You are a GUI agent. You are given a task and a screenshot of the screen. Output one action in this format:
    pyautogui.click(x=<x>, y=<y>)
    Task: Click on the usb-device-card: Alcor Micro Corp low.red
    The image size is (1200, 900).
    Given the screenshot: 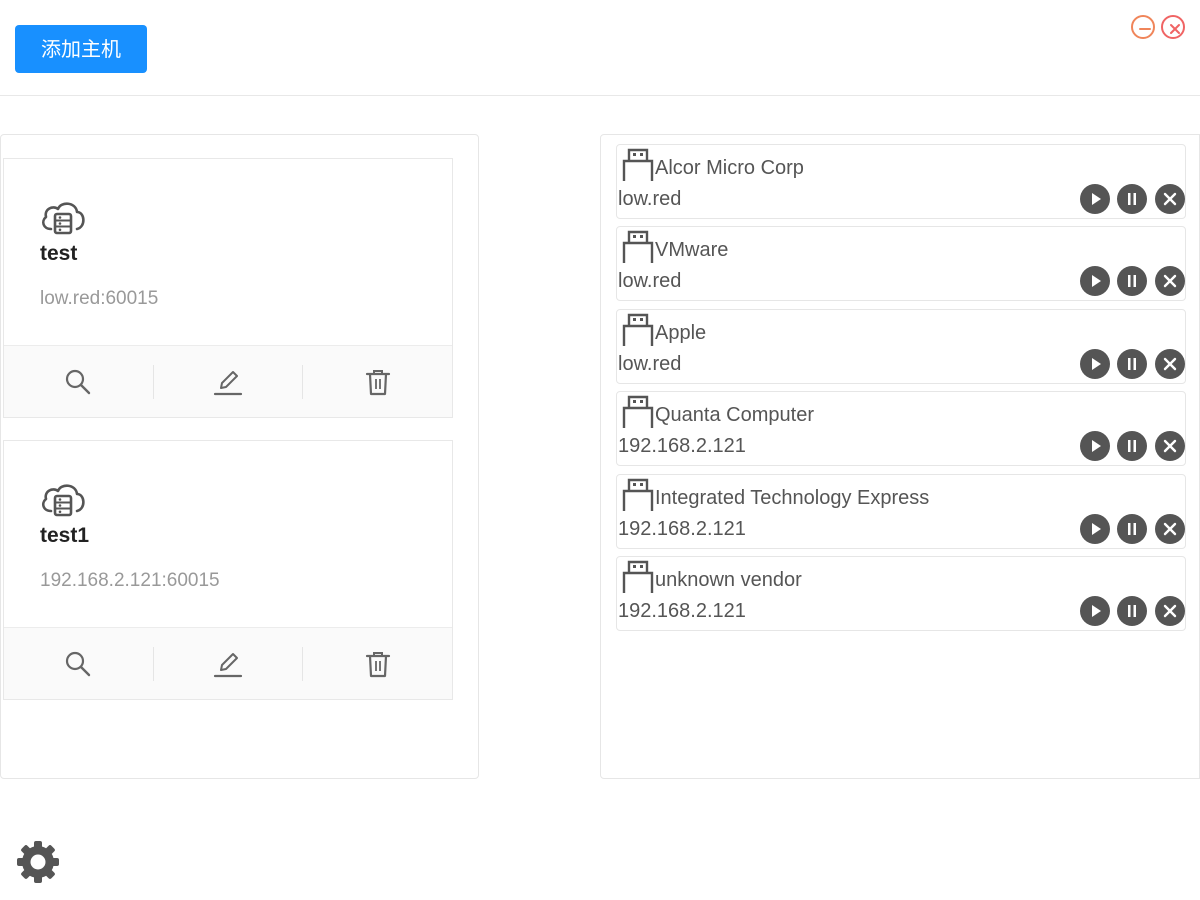 What is the action you would take?
    pyautogui.click(x=901, y=181)
    